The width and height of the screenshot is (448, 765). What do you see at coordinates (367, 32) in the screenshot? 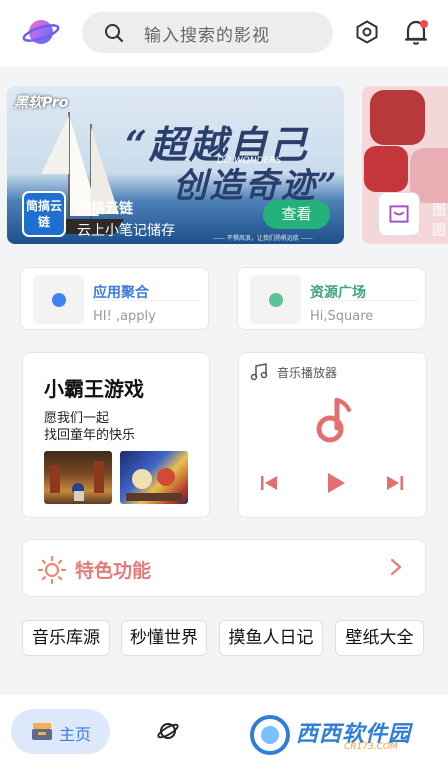
I see `settings-hexagon-icon` at bounding box center [367, 32].